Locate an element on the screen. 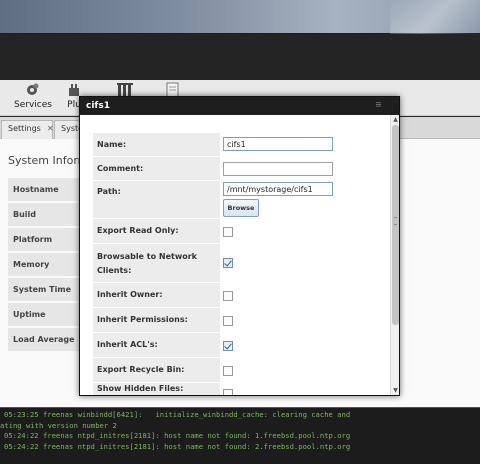 The width and height of the screenshot is (480, 464). dialog-title-bar: cifs1 ≡ is located at coordinates (239, 106).